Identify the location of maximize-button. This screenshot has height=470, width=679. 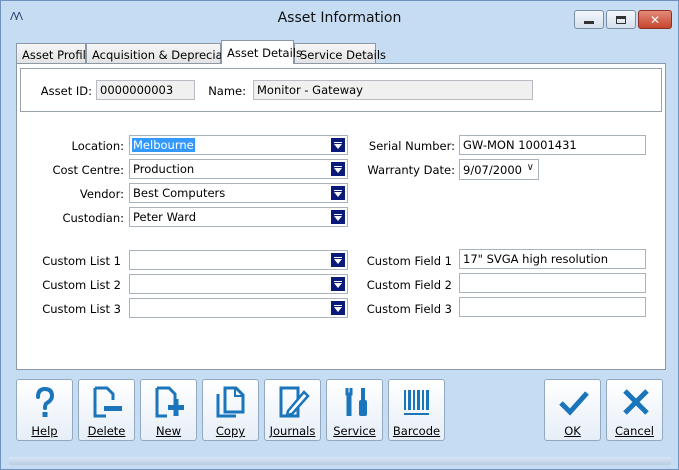
(621, 19).